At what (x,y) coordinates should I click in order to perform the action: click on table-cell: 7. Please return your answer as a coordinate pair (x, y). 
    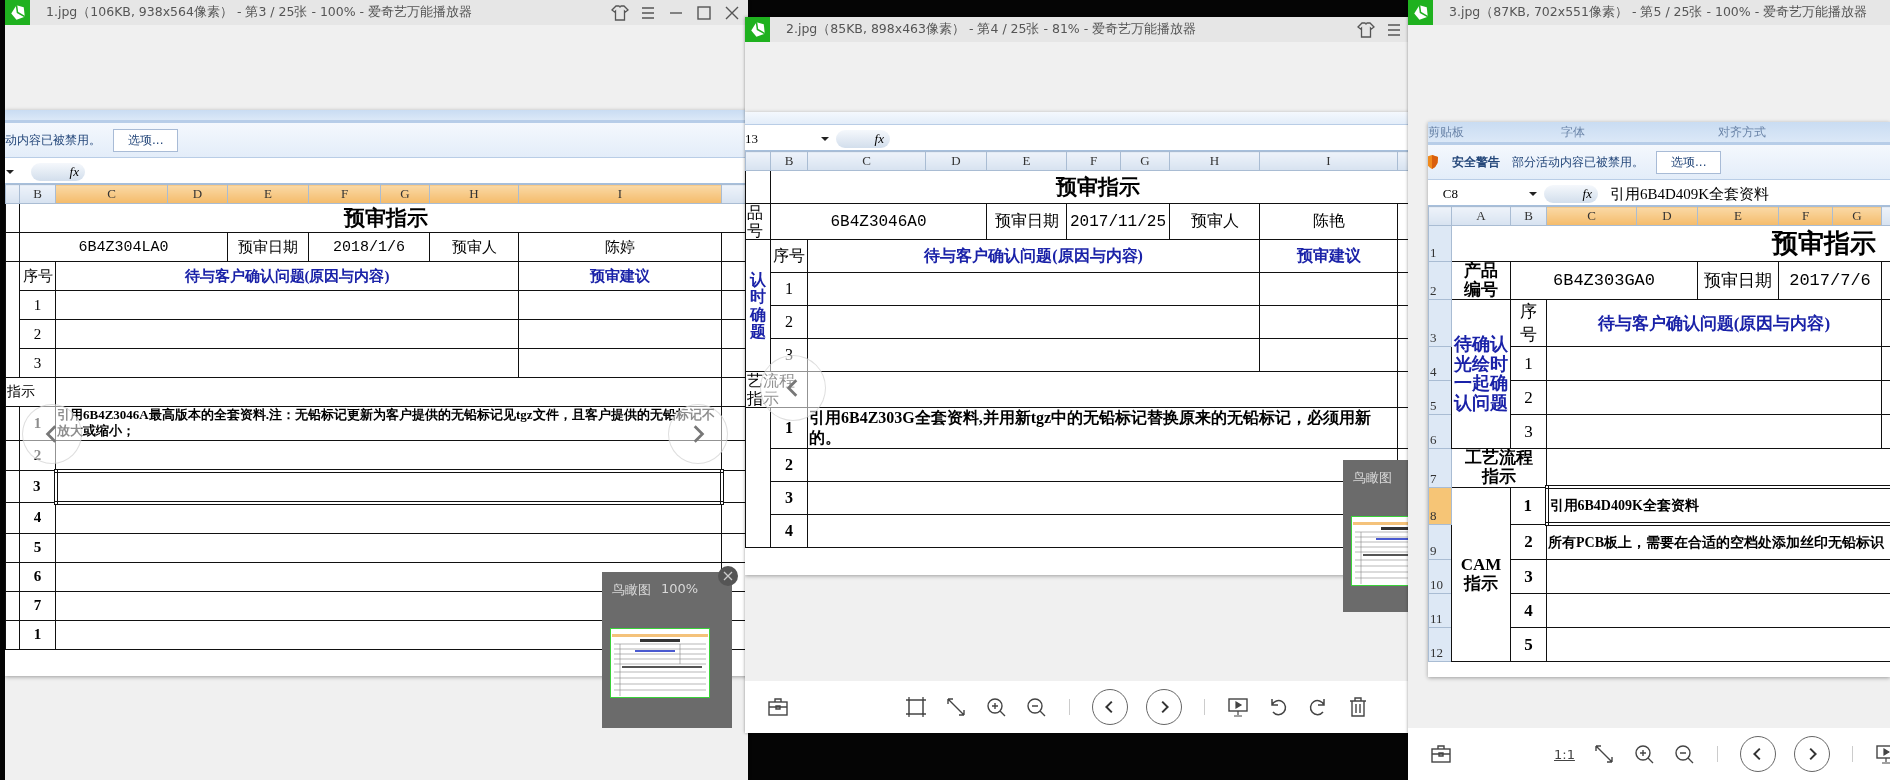
    Looking at the image, I should click on (37, 605).